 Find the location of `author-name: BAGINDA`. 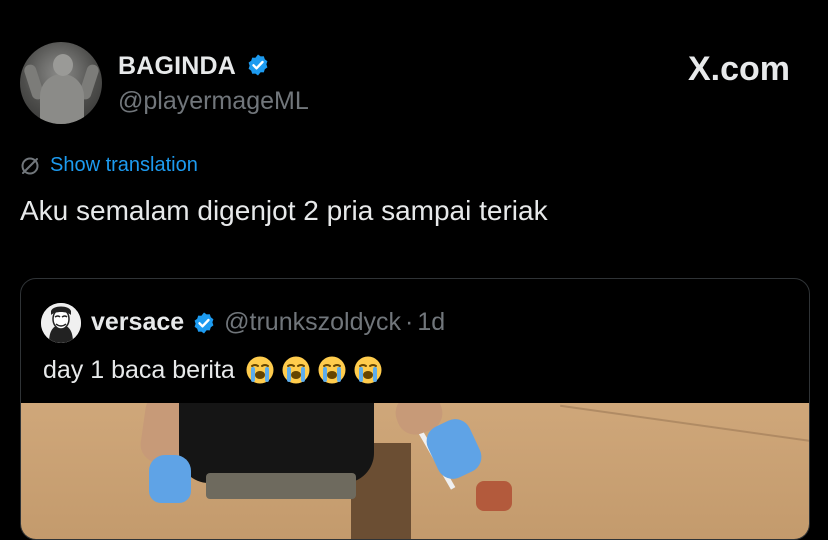

author-name: BAGINDA is located at coordinates (176, 66).